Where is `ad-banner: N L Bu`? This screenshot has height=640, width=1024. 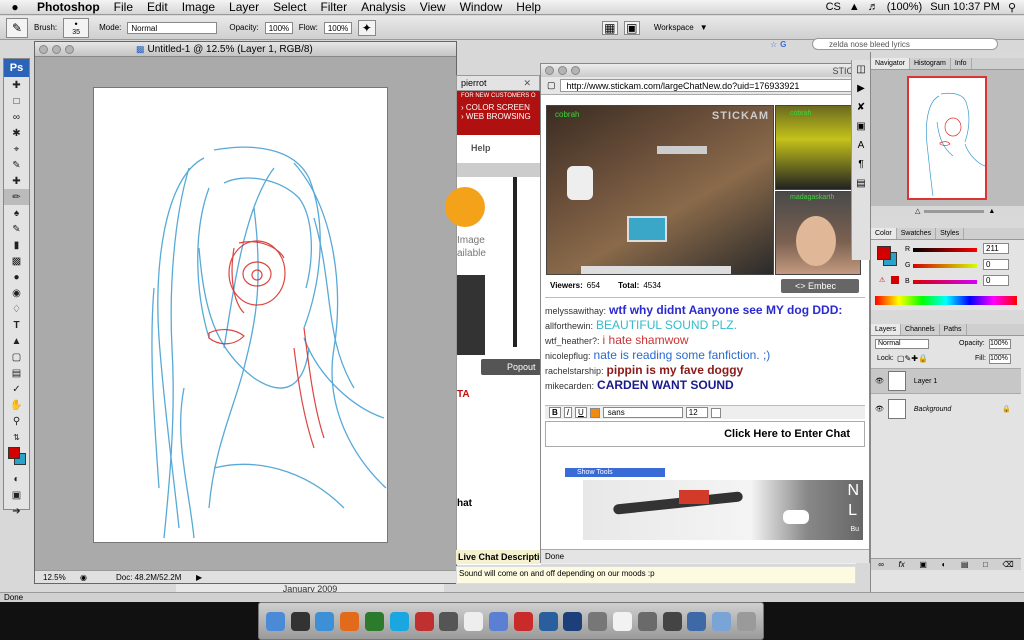 ad-banner: N L Bu is located at coordinates (723, 510).